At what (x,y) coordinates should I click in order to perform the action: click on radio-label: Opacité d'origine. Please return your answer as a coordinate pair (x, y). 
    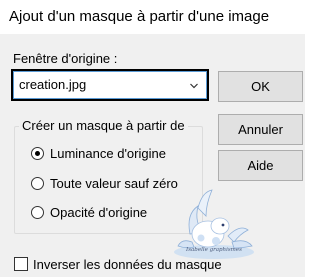
    Looking at the image, I should click on (99, 212).